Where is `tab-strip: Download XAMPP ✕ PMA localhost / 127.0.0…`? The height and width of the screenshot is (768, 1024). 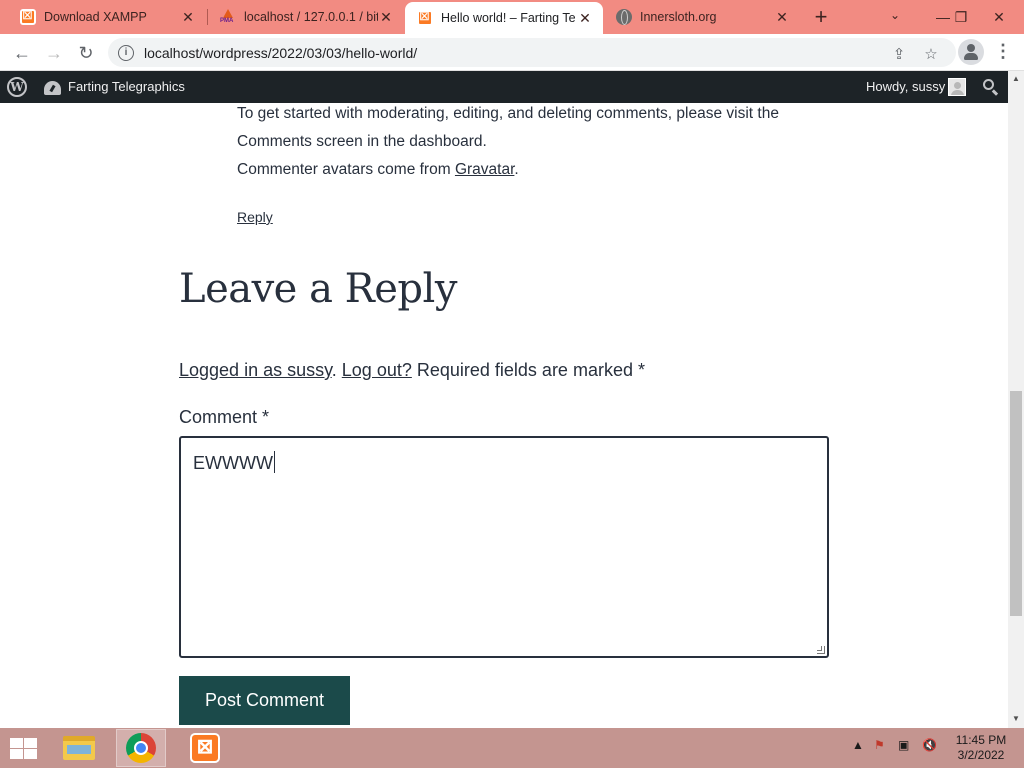 tab-strip: Download XAMPP ✕ PMA localhost / 127.0.0… is located at coordinates (512, 17).